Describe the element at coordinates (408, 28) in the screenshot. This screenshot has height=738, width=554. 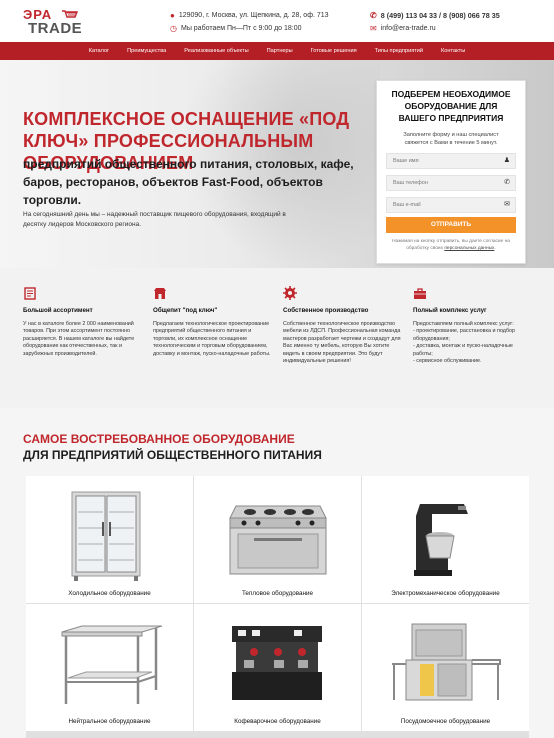
I see `email-text: info@era-trade.ru` at that location.